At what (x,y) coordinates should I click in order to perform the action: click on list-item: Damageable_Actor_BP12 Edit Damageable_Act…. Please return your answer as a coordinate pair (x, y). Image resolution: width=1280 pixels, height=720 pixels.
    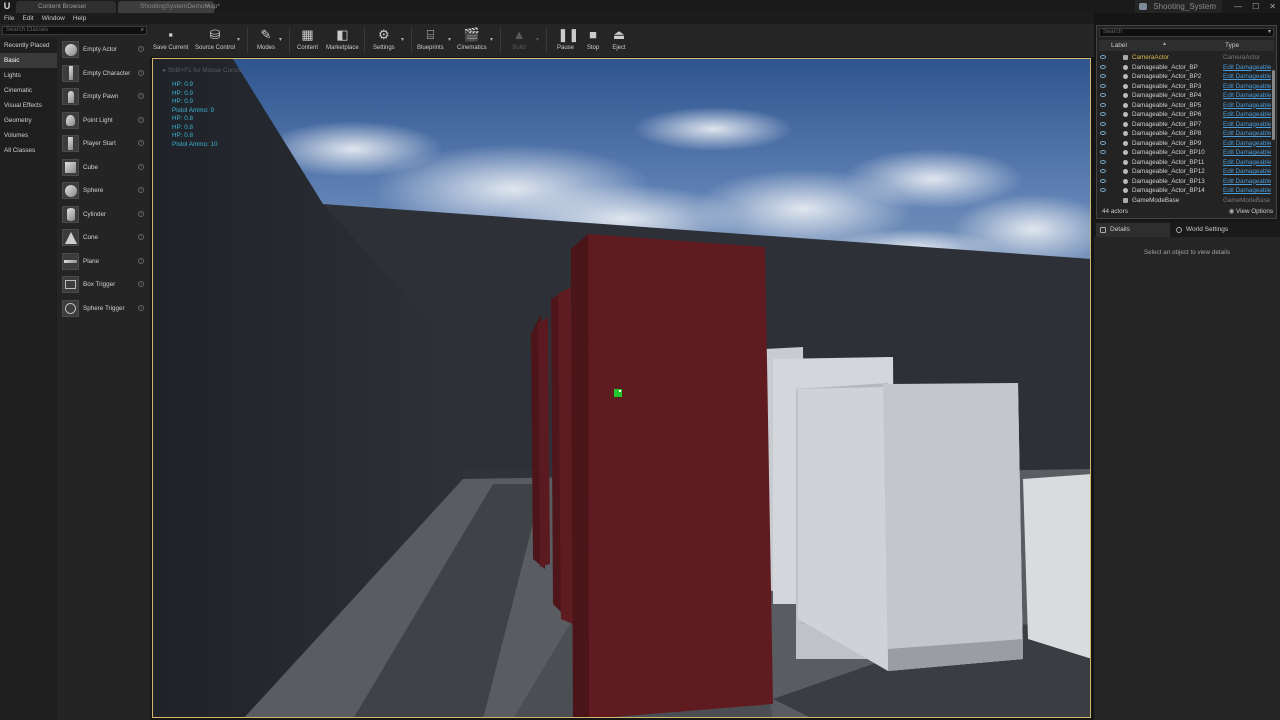
    Looking at the image, I should click on (1185, 172).